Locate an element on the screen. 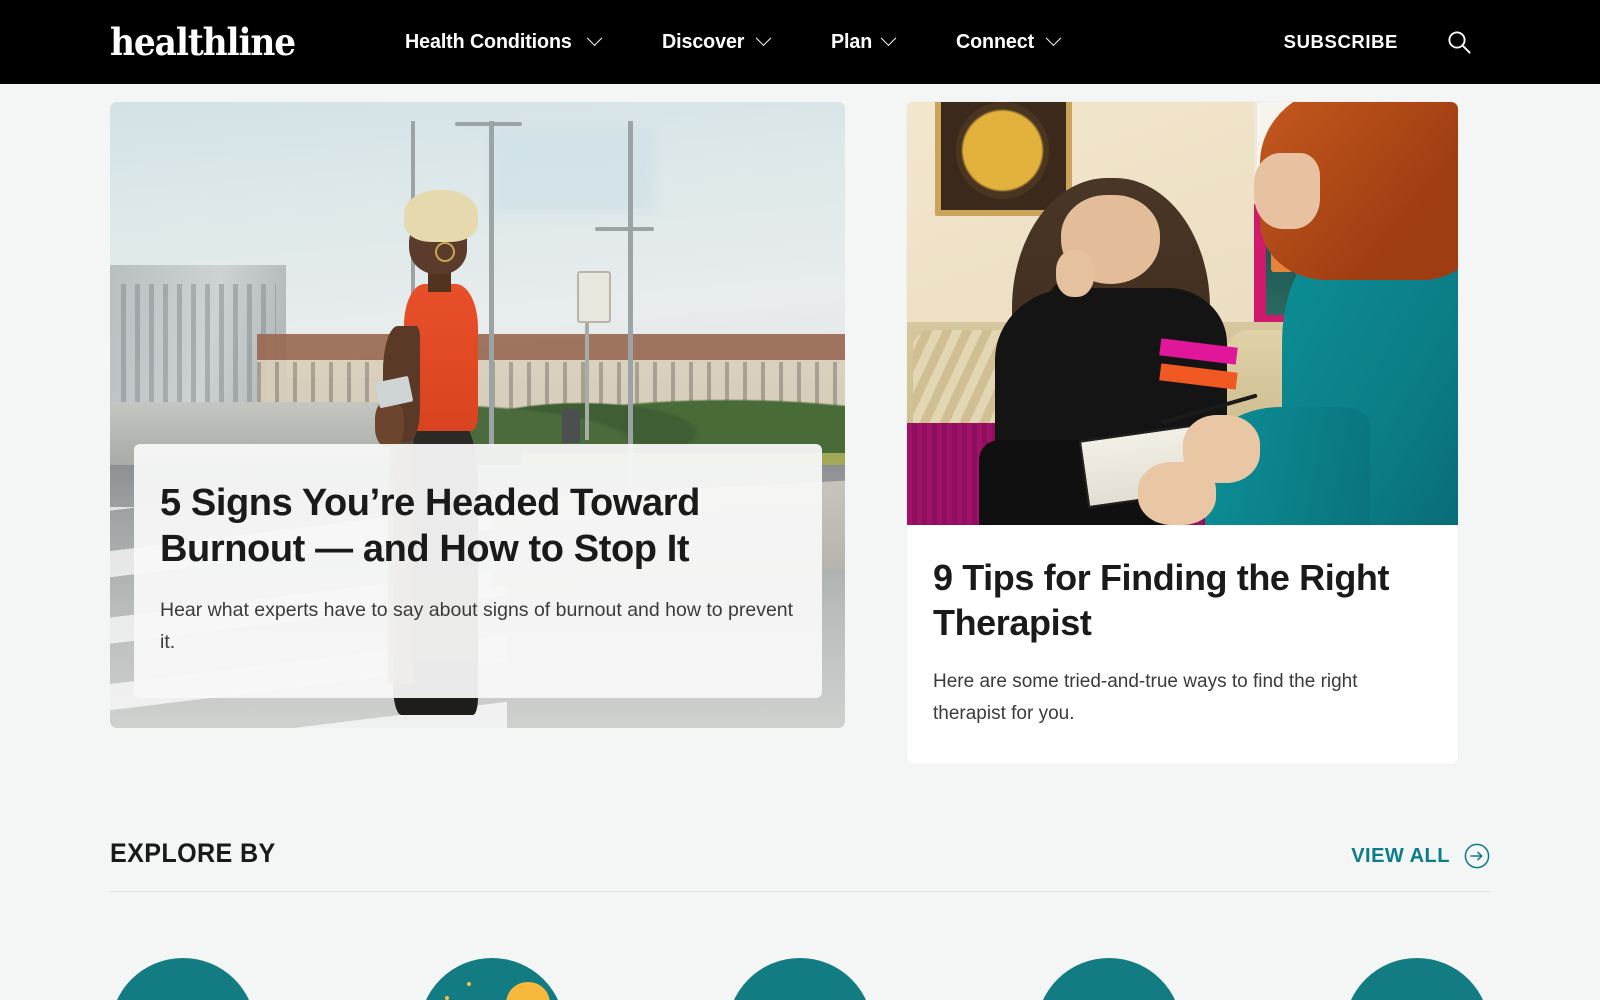 This screenshot has width=1600, height=1000. view-all-link: VIEW ALL is located at coordinates (1420, 856).